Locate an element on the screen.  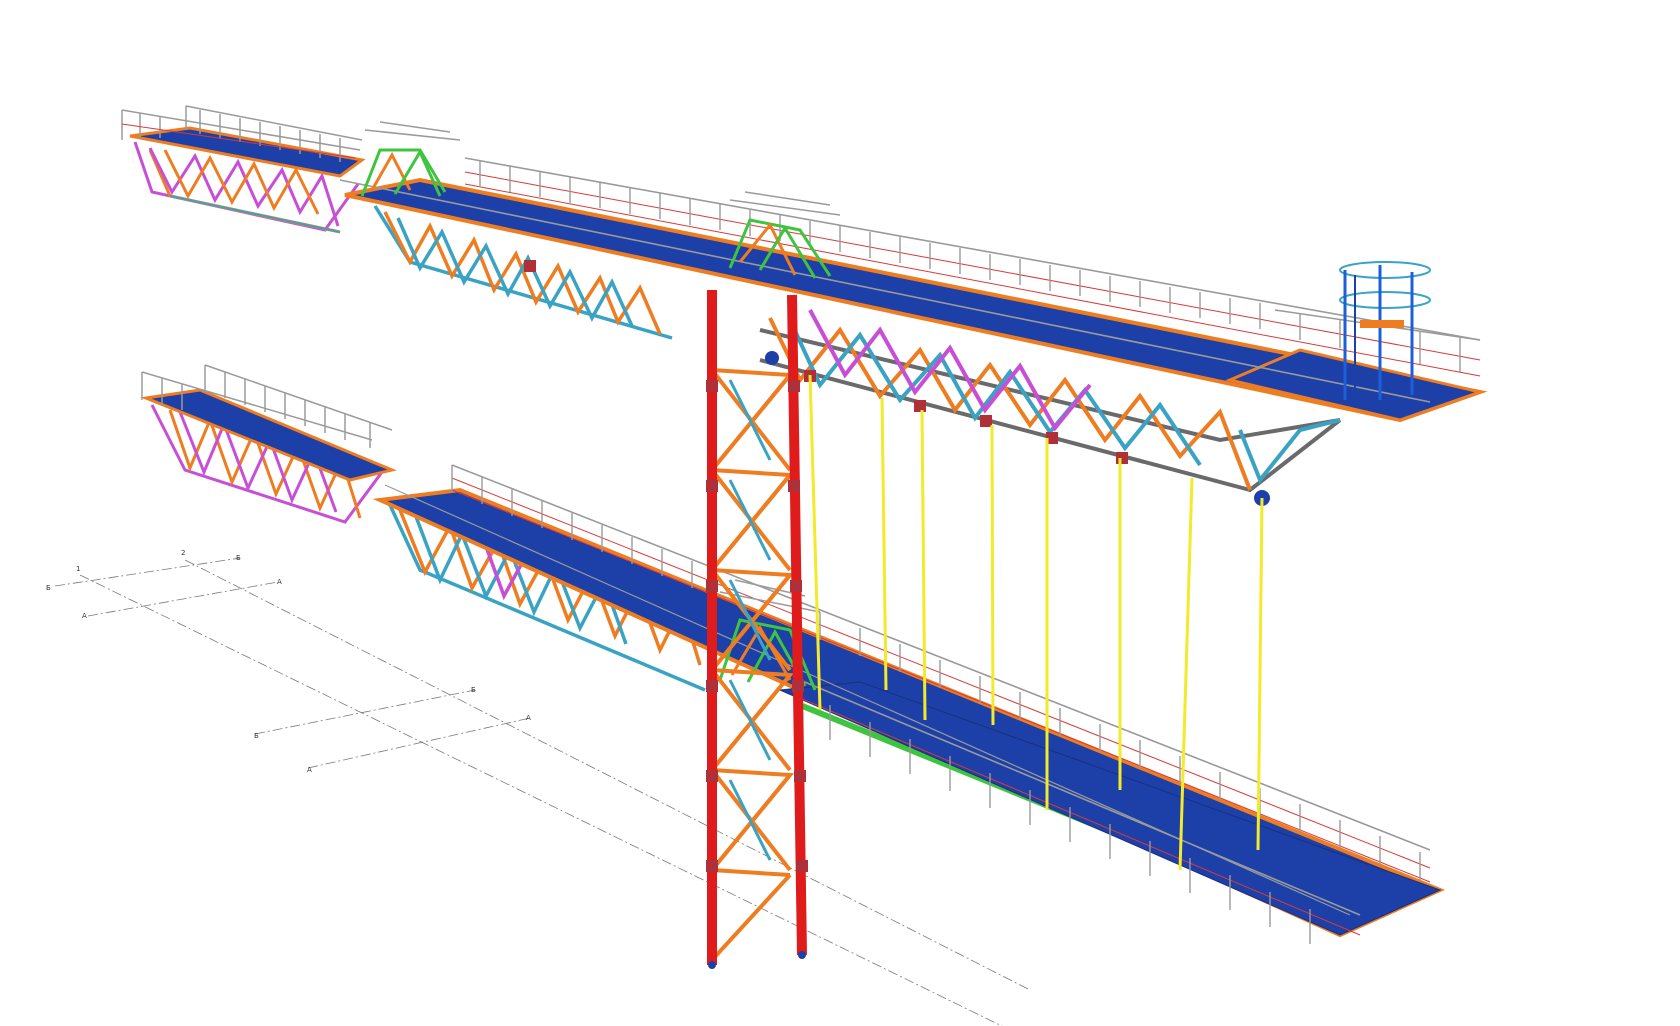
grid-axis-markers: 1 2 Б Б А А Б Б А А is located at coordinates (288, 661).